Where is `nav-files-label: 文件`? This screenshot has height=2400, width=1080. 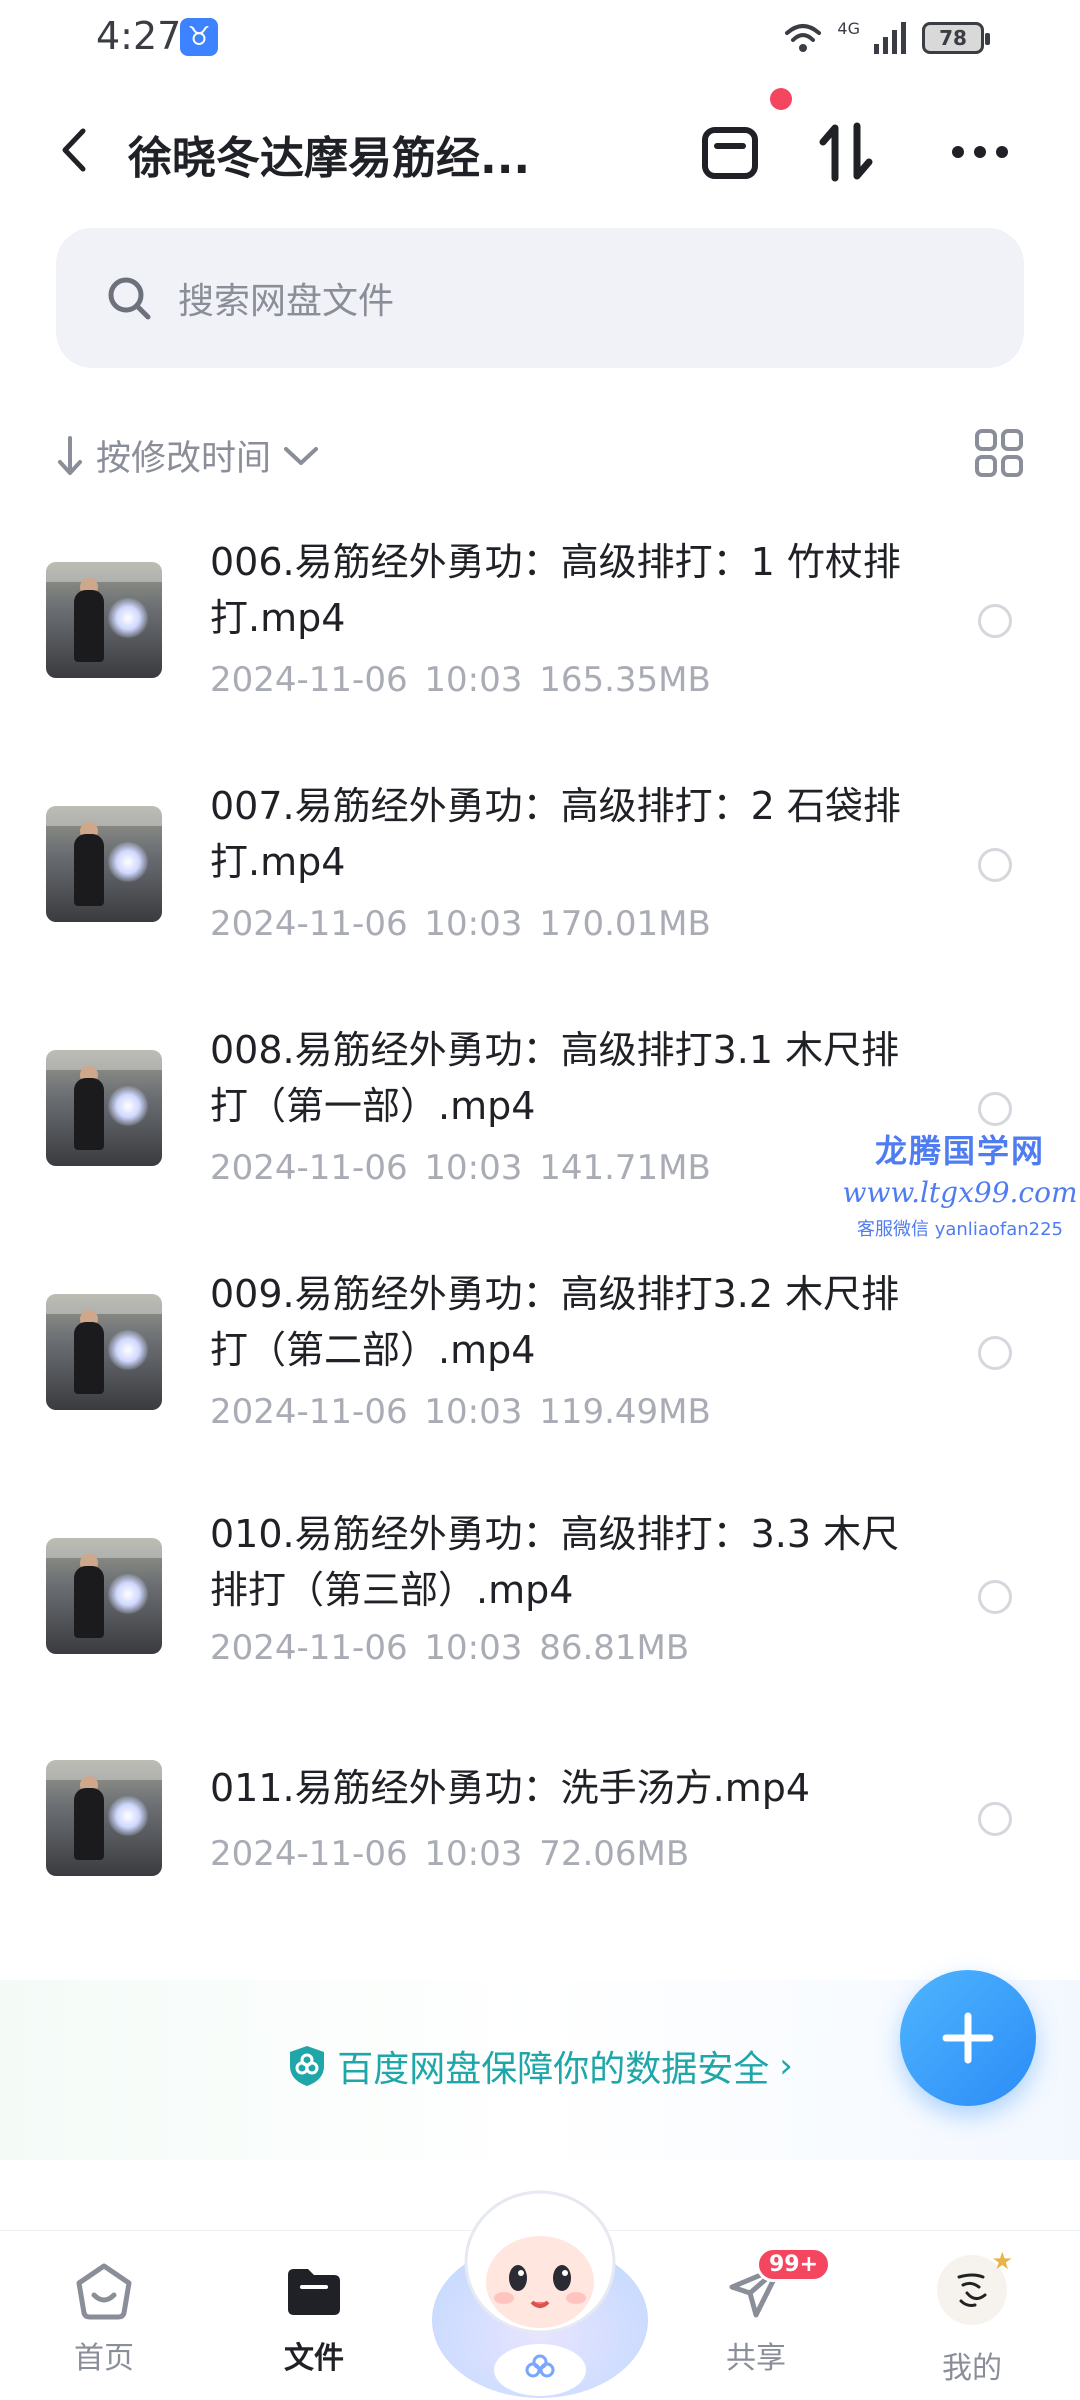 nav-files-label: 文件 is located at coordinates (314, 2358).